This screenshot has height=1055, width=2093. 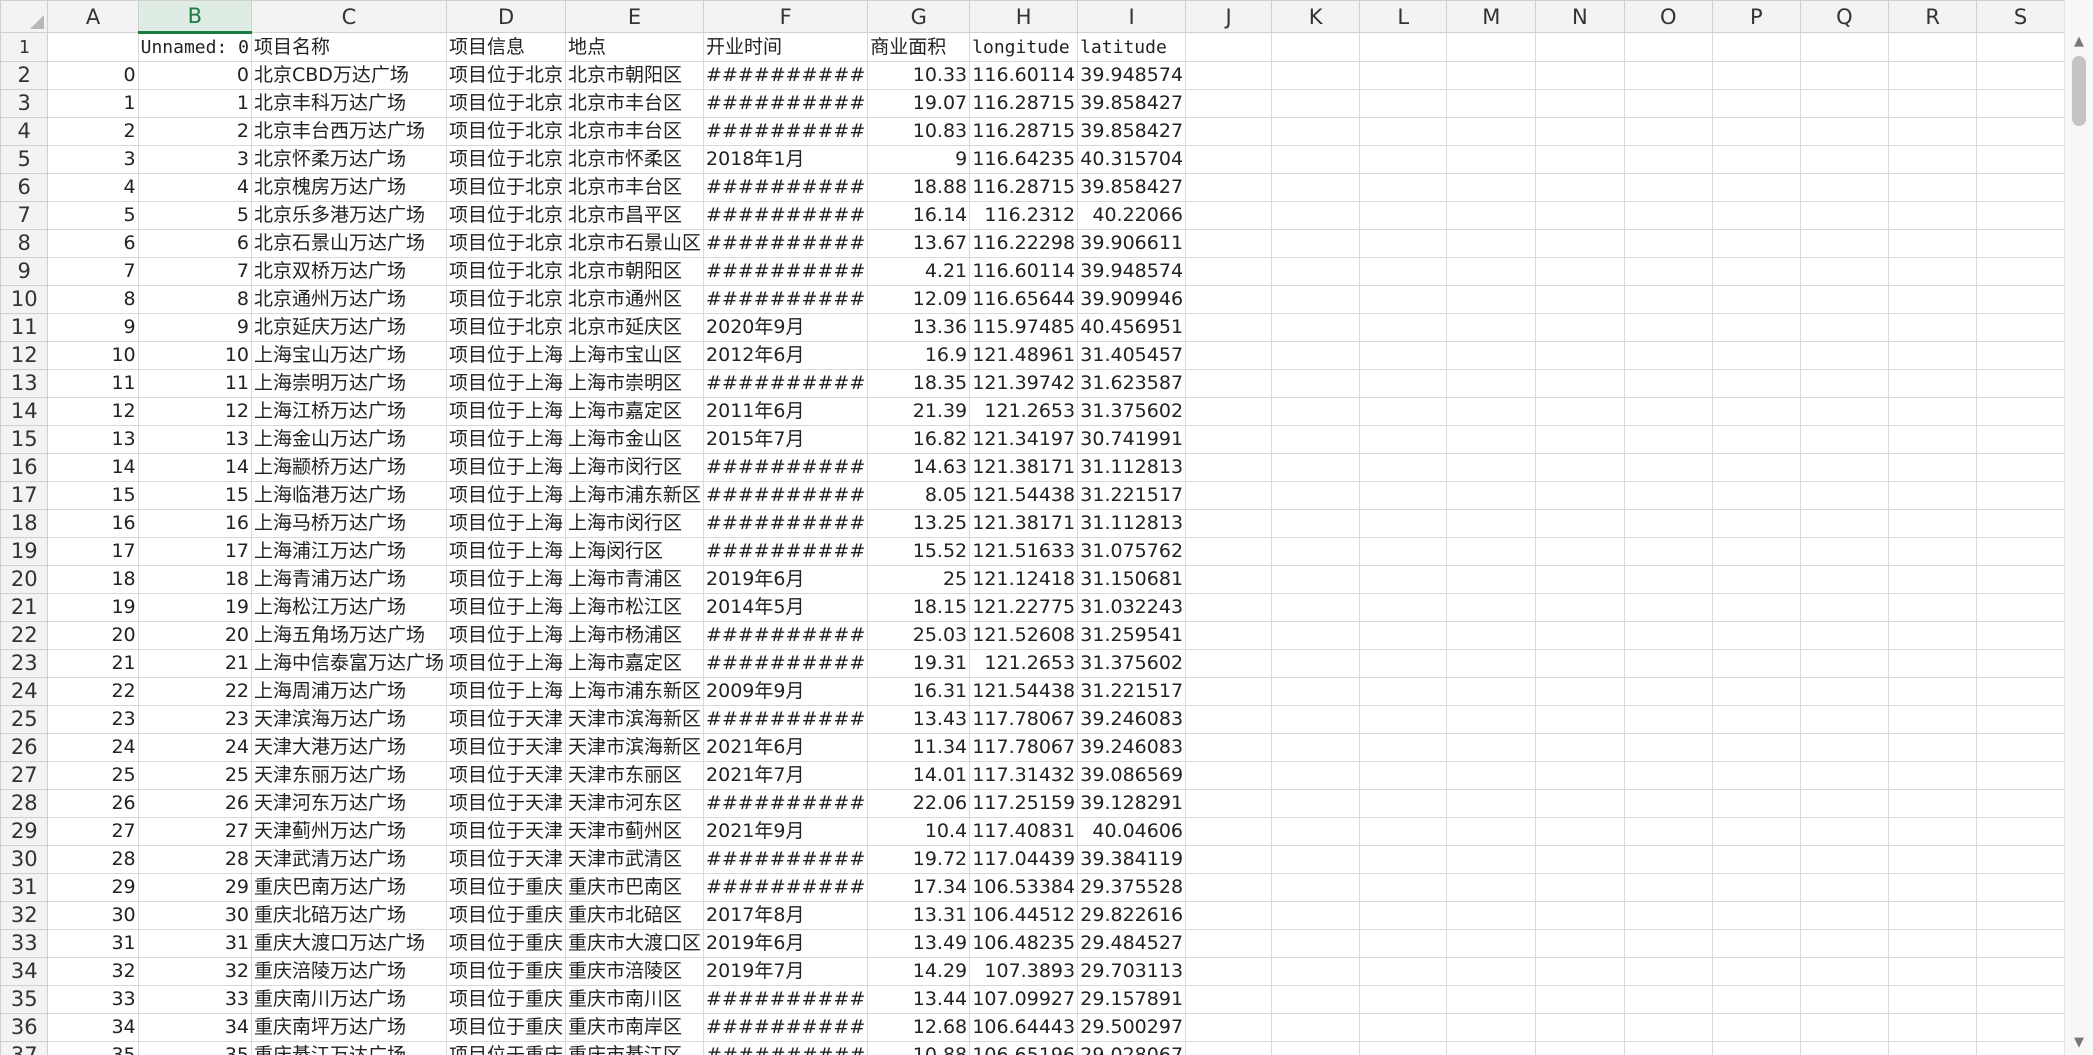 What do you see at coordinates (1132, 999) in the screenshot?
I see `cell: 29.157891` at bounding box center [1132, 999].